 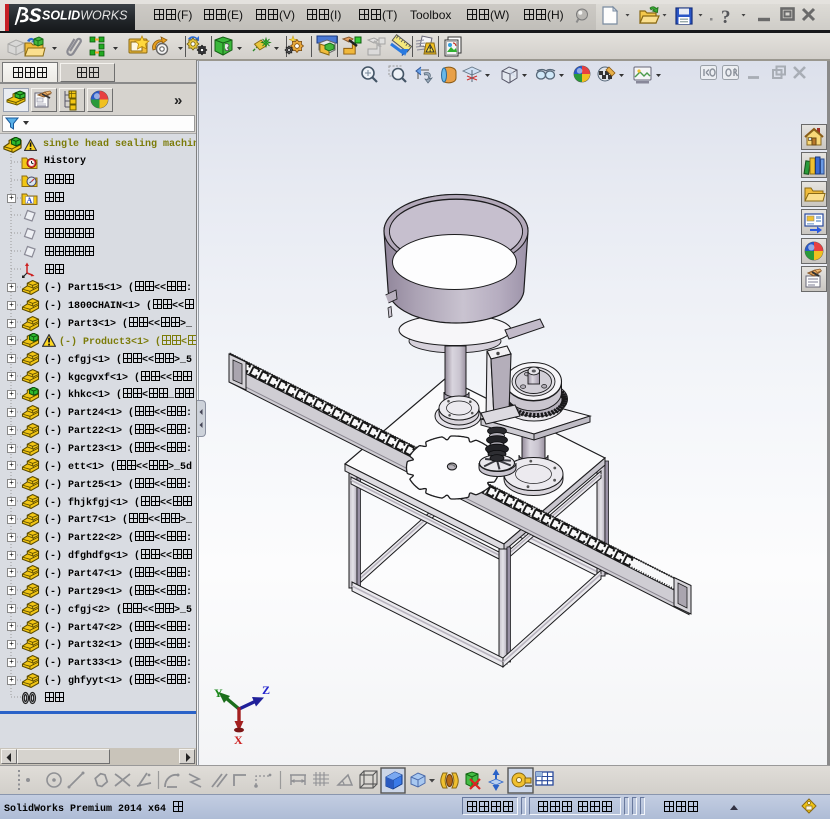 What do you see at coordinates (238, 740) in the screenshot?
I see `svg-text: X` at bounding box center [238, 740].